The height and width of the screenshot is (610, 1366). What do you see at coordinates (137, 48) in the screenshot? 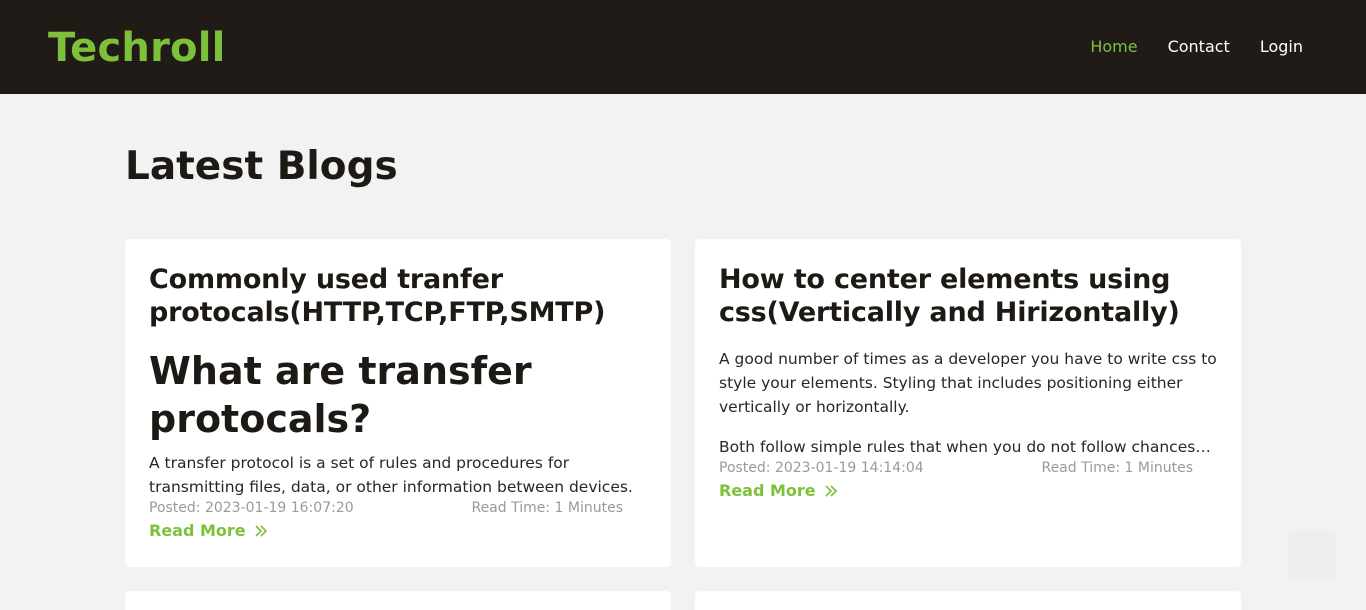
I see `brand-logo: Techroll` at bounding box center [137, 48].